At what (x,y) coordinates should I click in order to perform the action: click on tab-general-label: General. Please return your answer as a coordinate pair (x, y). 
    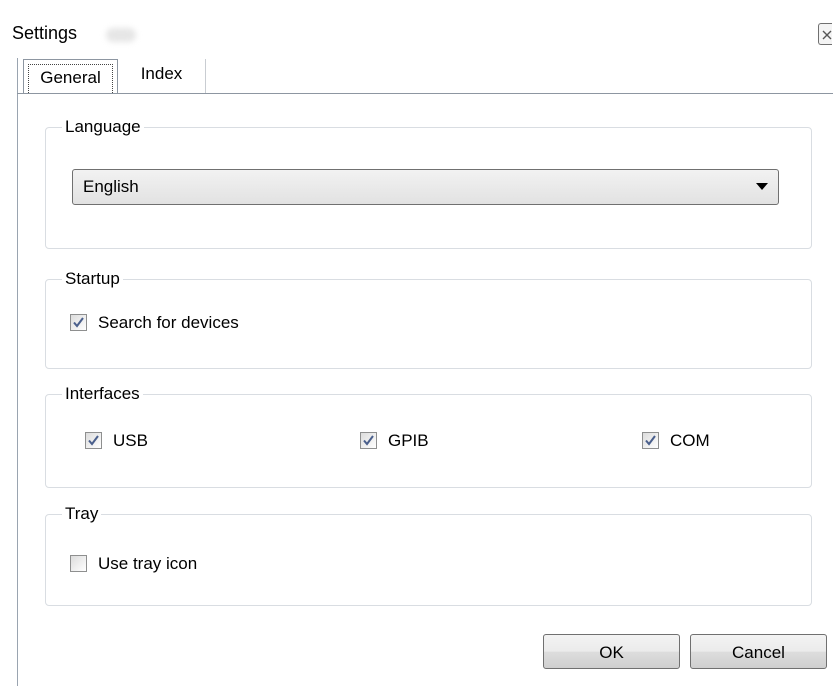
    Looking at the image, I should click on (70, 78).